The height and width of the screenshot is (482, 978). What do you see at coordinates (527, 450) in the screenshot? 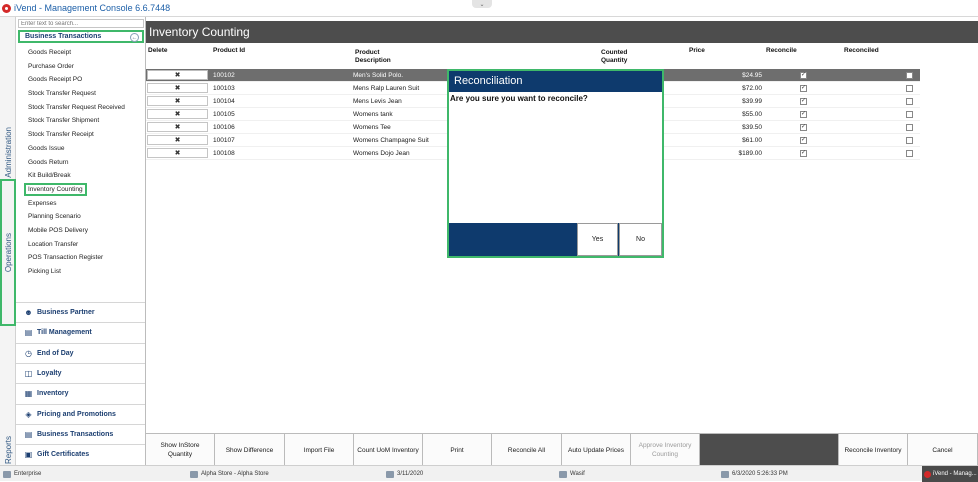
I see `reconcile-all-button: Reconcile All` at bounding box center [527, 450].